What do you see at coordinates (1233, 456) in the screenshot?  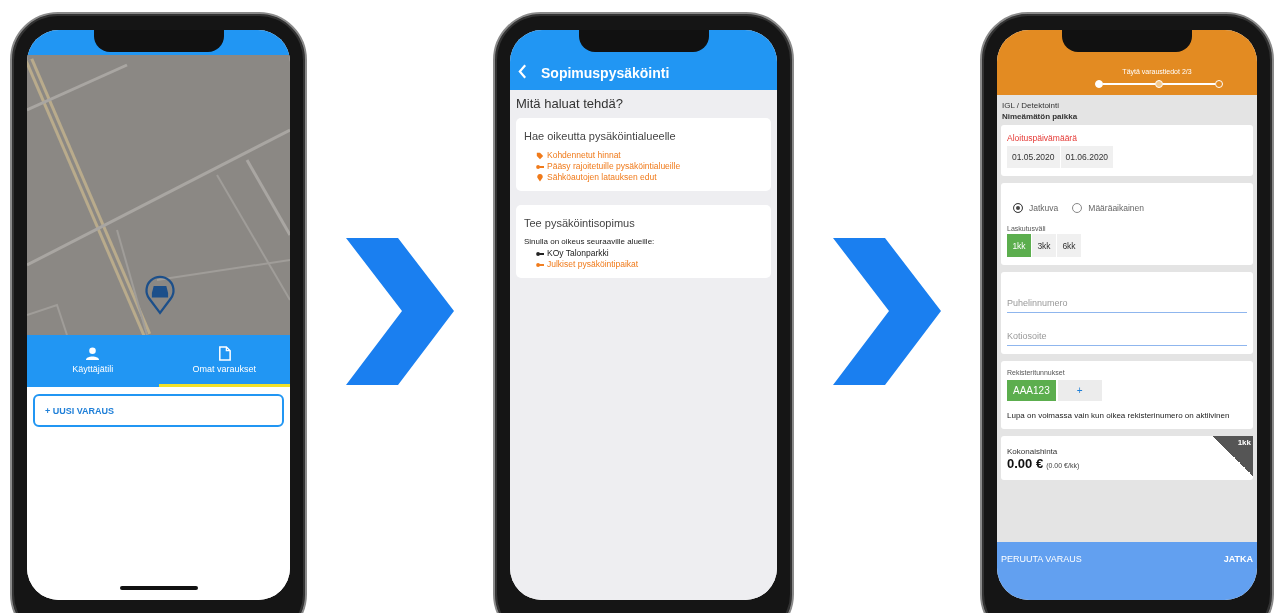 I see `period-badge: 1kk` at bounding box center [1233, 456].